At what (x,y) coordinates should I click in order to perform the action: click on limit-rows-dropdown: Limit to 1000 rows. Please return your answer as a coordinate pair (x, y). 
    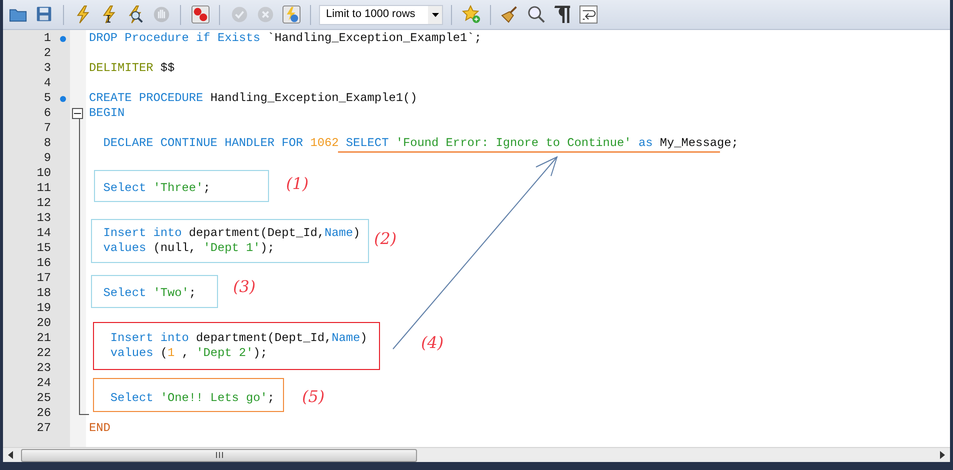
    Looking at the image, I should click on (381, 14).